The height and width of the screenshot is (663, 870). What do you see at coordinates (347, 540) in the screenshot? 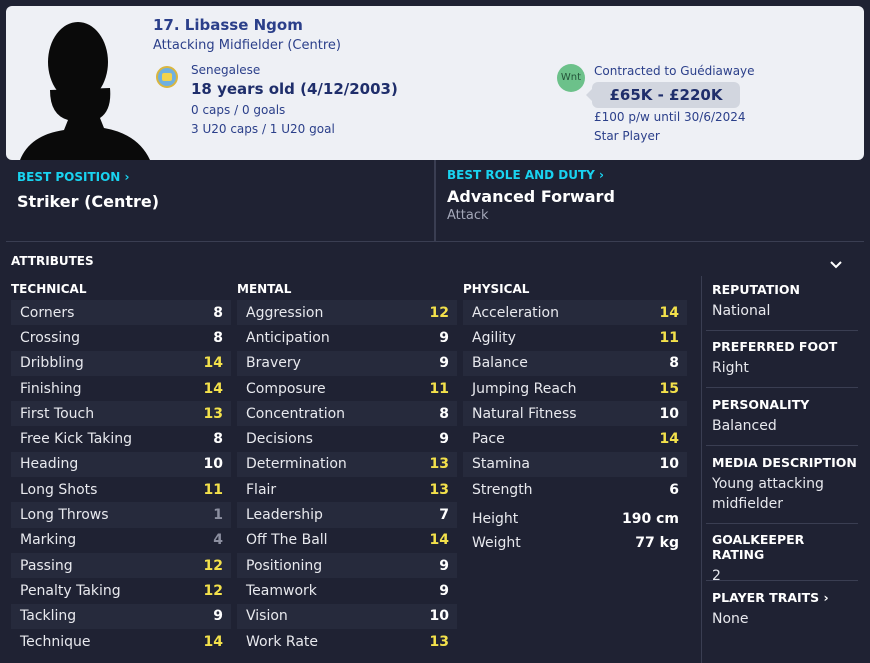
I see `attribute-row: Off The Ball 14` at bounding box center [347, 540].